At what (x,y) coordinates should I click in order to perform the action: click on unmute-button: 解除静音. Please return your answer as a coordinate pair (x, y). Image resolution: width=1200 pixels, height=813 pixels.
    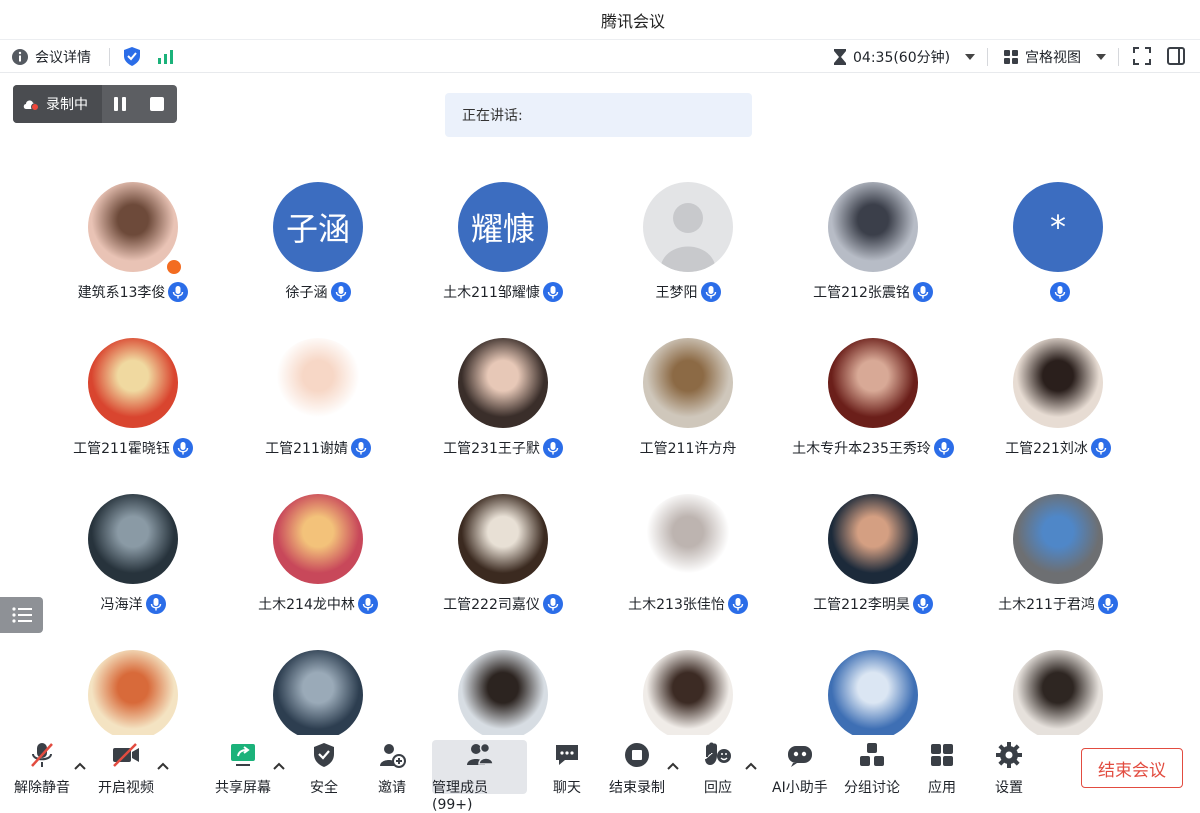
    Looking at the image, I should click on (42, 769).